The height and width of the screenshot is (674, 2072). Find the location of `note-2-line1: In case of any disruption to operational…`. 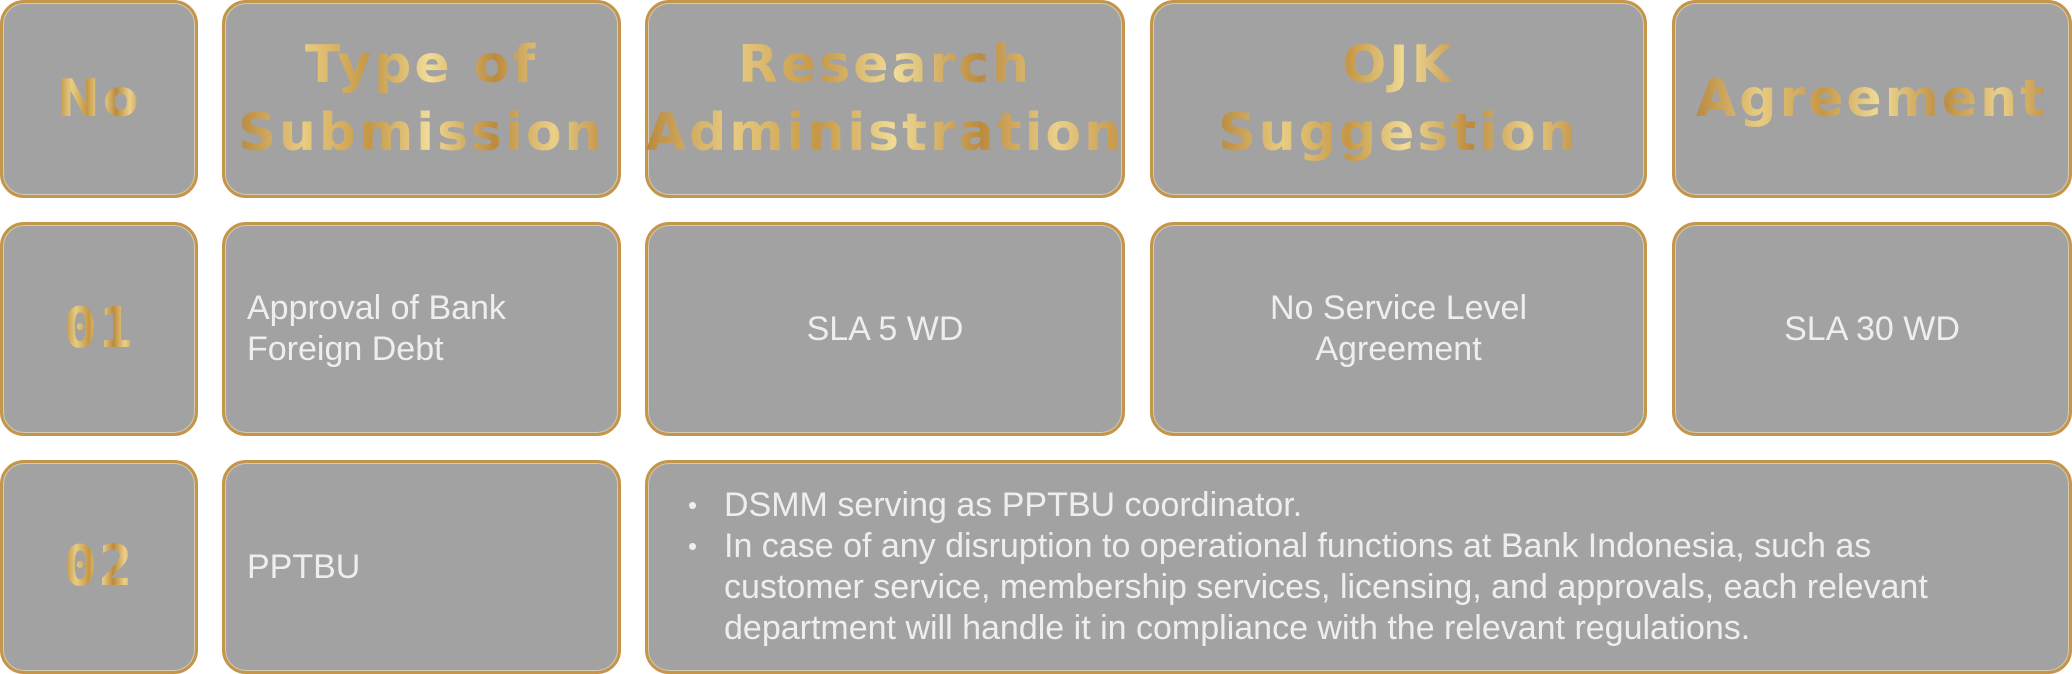

note-2-line1: In case of any disruption to operational… is located at coordinates (1298, 546).